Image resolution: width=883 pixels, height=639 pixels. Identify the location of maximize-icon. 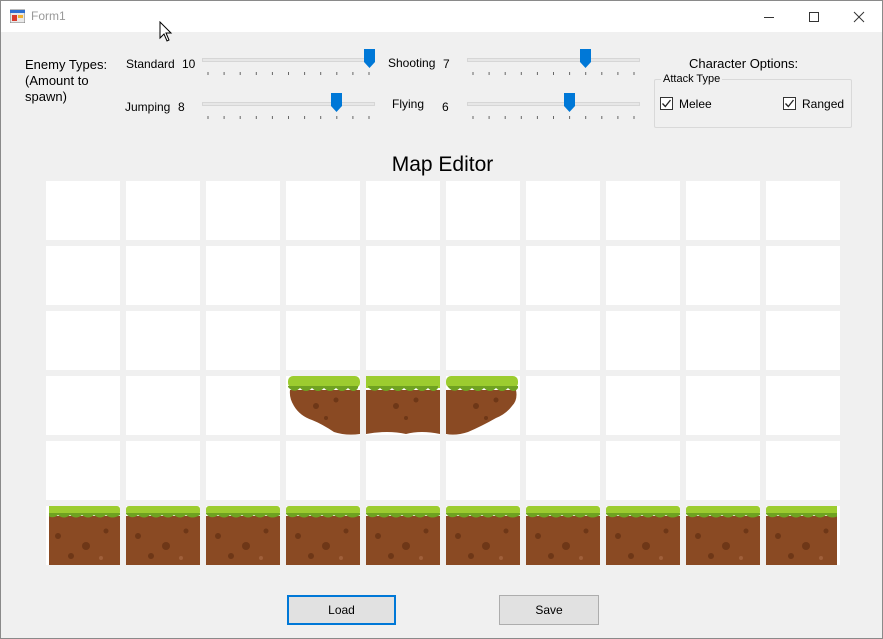
(814, 16).